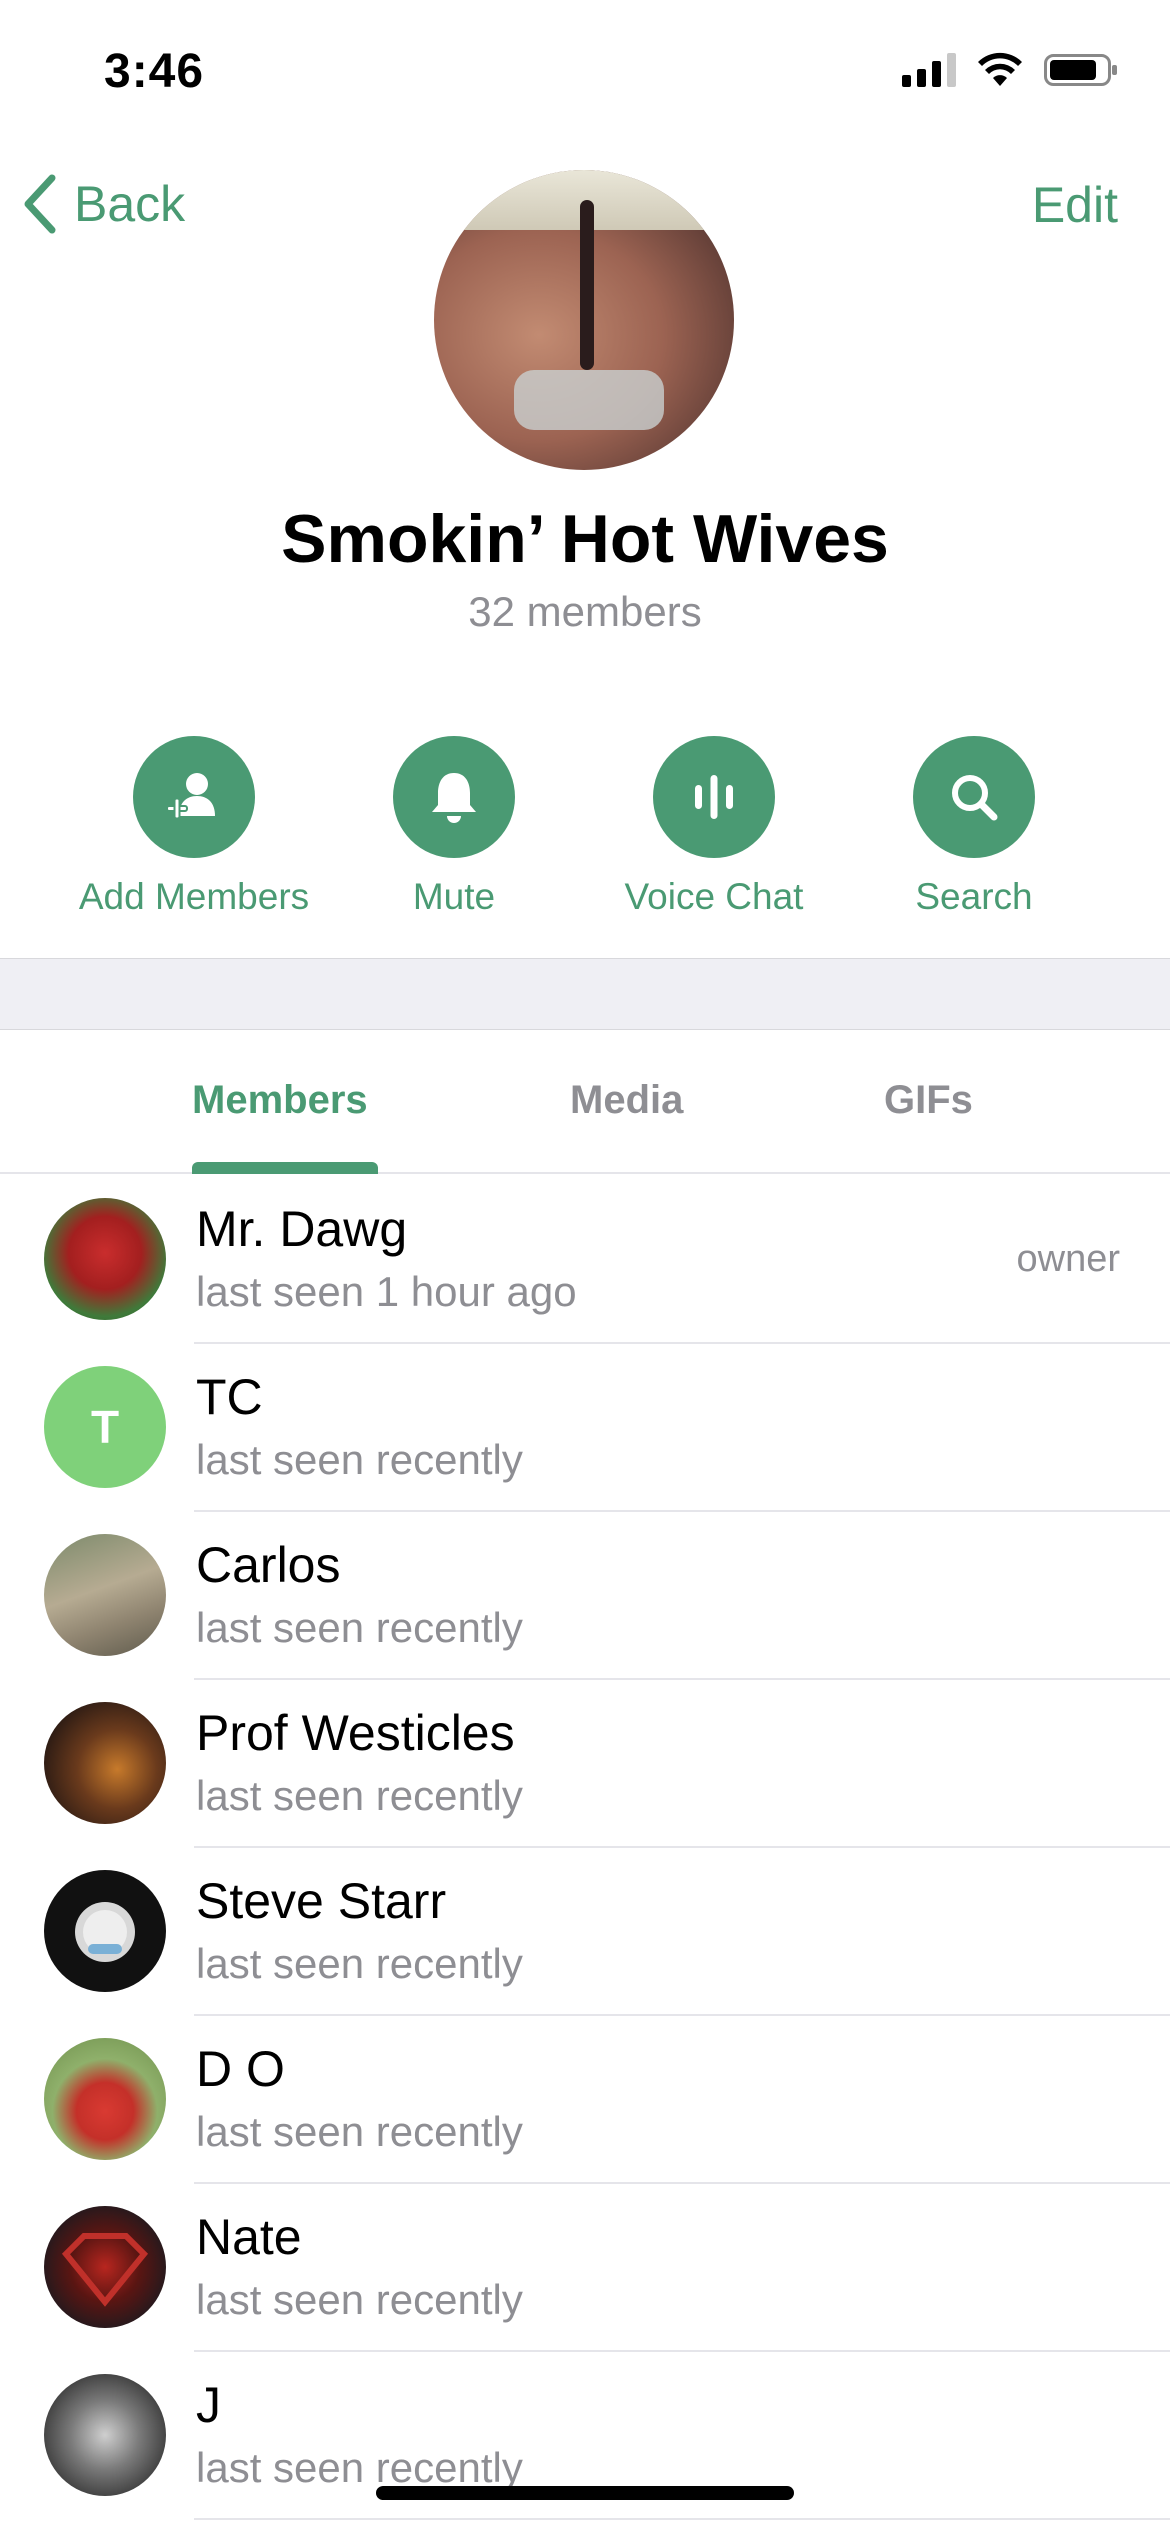 The width and height of the screenshot is (1170, 2532). Describe the element at coordinates (130, 204) in the screenshot. I see `back-label: Back` at that location.